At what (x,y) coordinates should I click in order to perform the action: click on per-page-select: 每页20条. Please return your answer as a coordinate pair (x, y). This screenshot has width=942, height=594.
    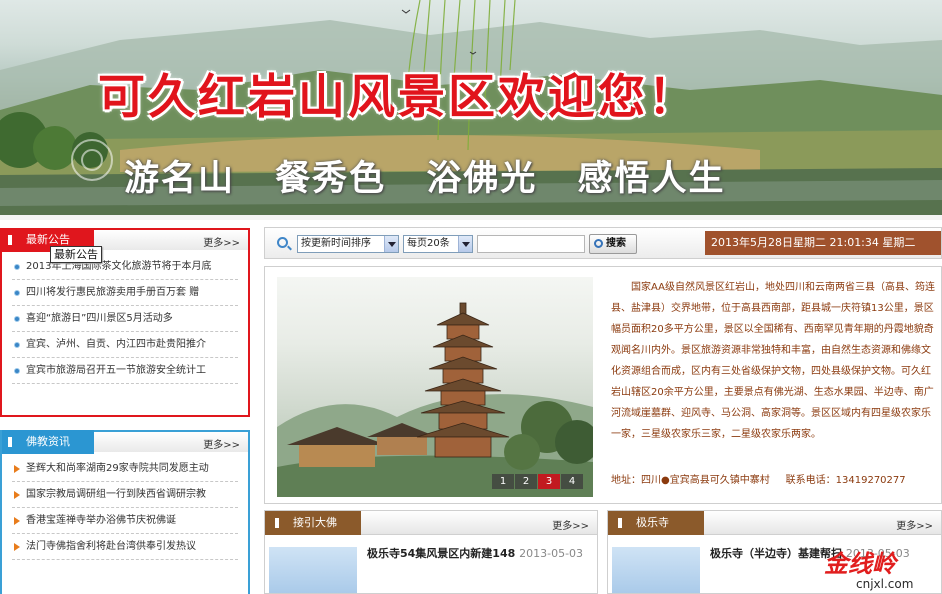
    Looking at the image, I should click on (438, 244).